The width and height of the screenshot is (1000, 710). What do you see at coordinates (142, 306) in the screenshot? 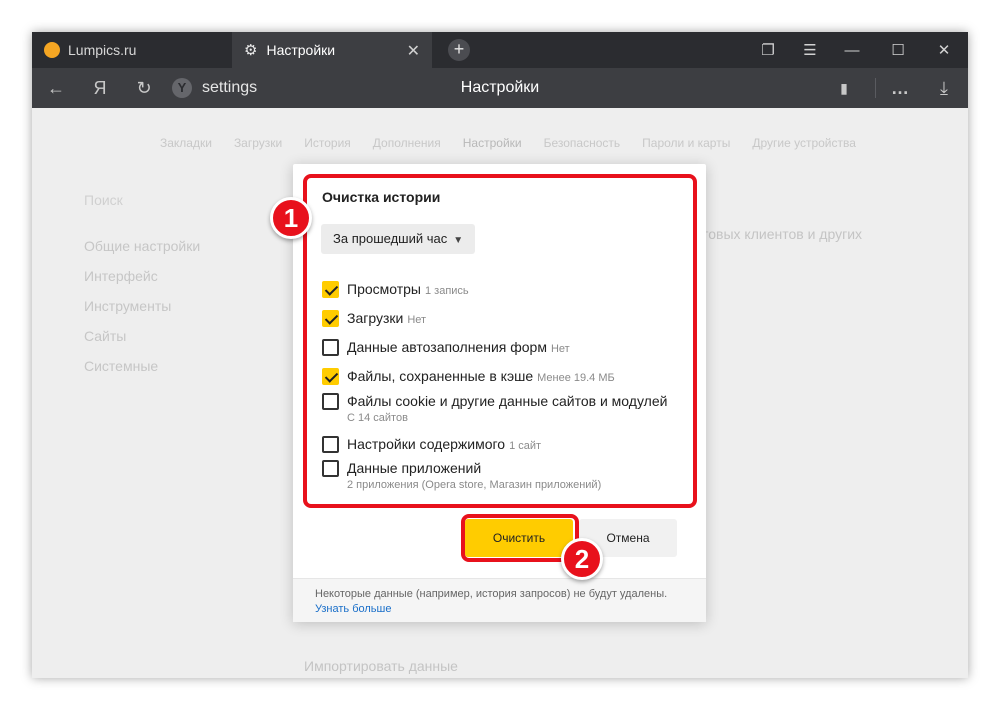
I see `sidebar-item-tools: Инструменты` at bounding box center [142, 306].